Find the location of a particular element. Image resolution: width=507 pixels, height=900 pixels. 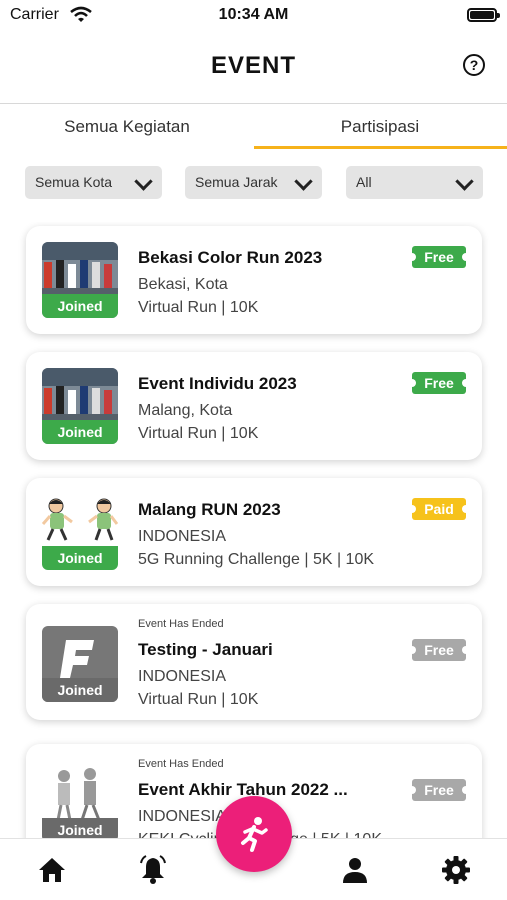

event-title: Malang RUN 2023 is located at coordinates (209, 509).